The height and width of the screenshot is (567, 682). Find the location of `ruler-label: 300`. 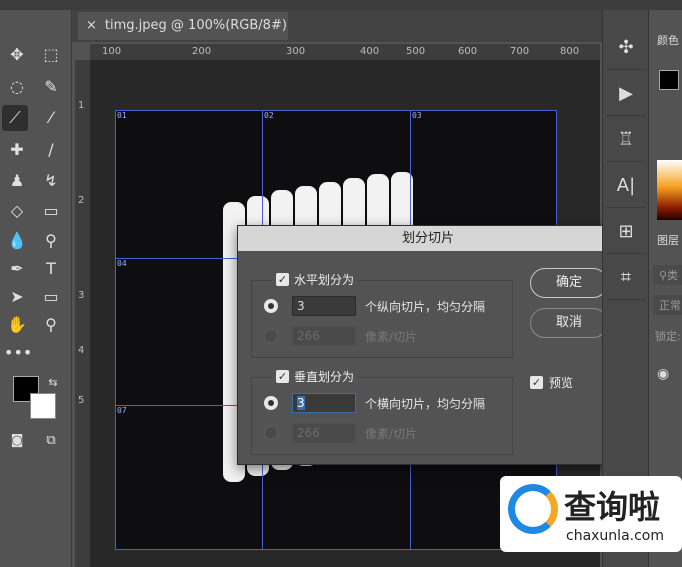

ruler-label: 300 is located at coordinates (296, 51).